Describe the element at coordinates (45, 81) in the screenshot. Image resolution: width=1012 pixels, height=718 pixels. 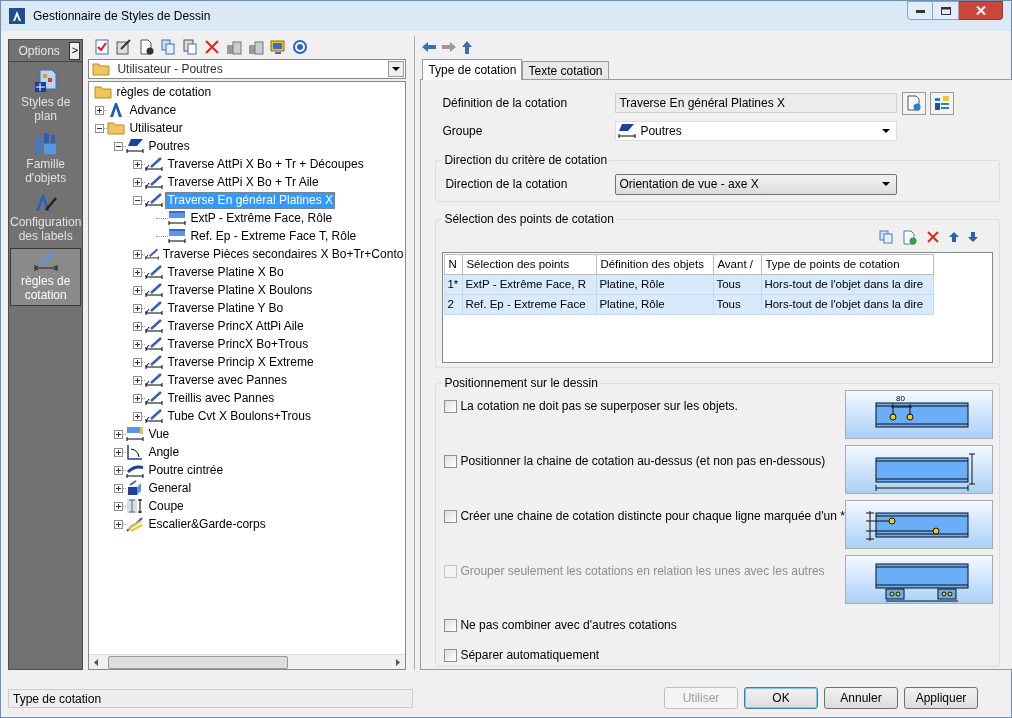
I see `layout-icon` at that location.